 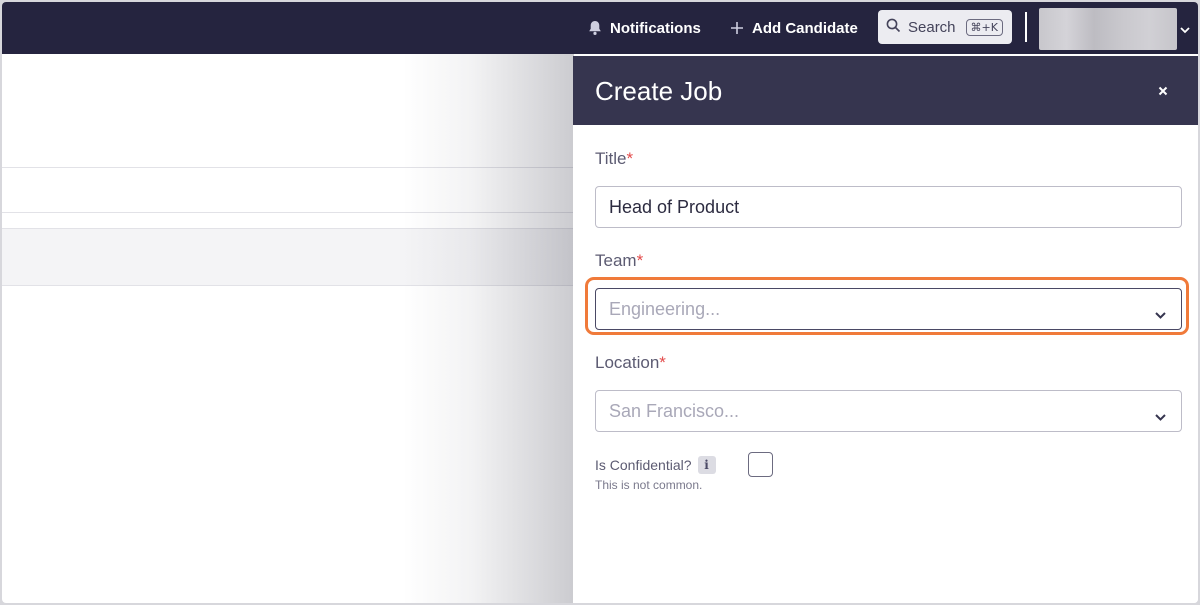 I want to click on user-menu, so click(x=1108, y=29).